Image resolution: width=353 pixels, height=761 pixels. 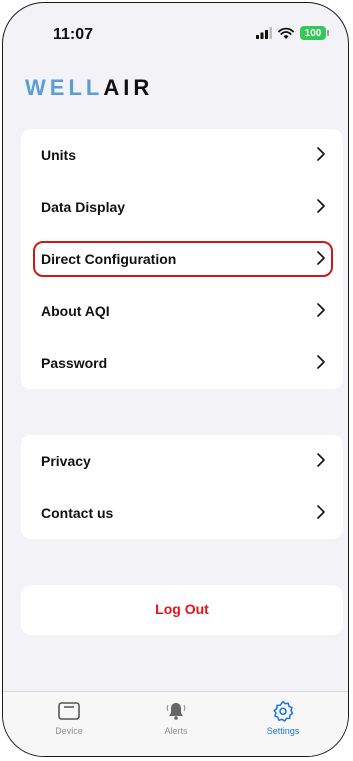 I want to click on settings-item-label: Password, so click(x=74, y=363).